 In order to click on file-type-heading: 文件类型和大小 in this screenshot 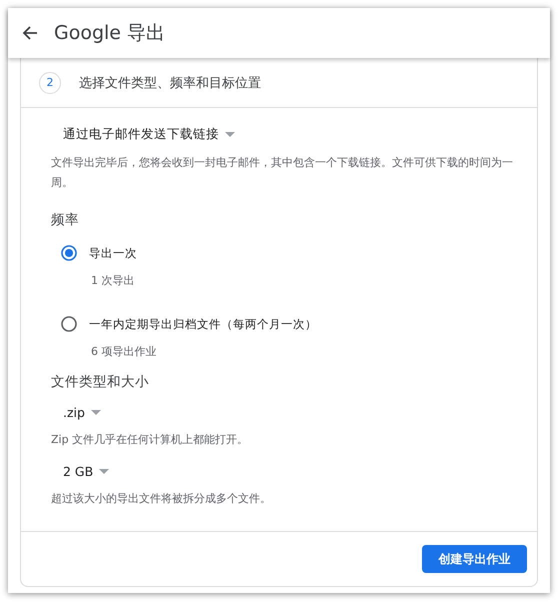, I will do `click(100, 382)`.